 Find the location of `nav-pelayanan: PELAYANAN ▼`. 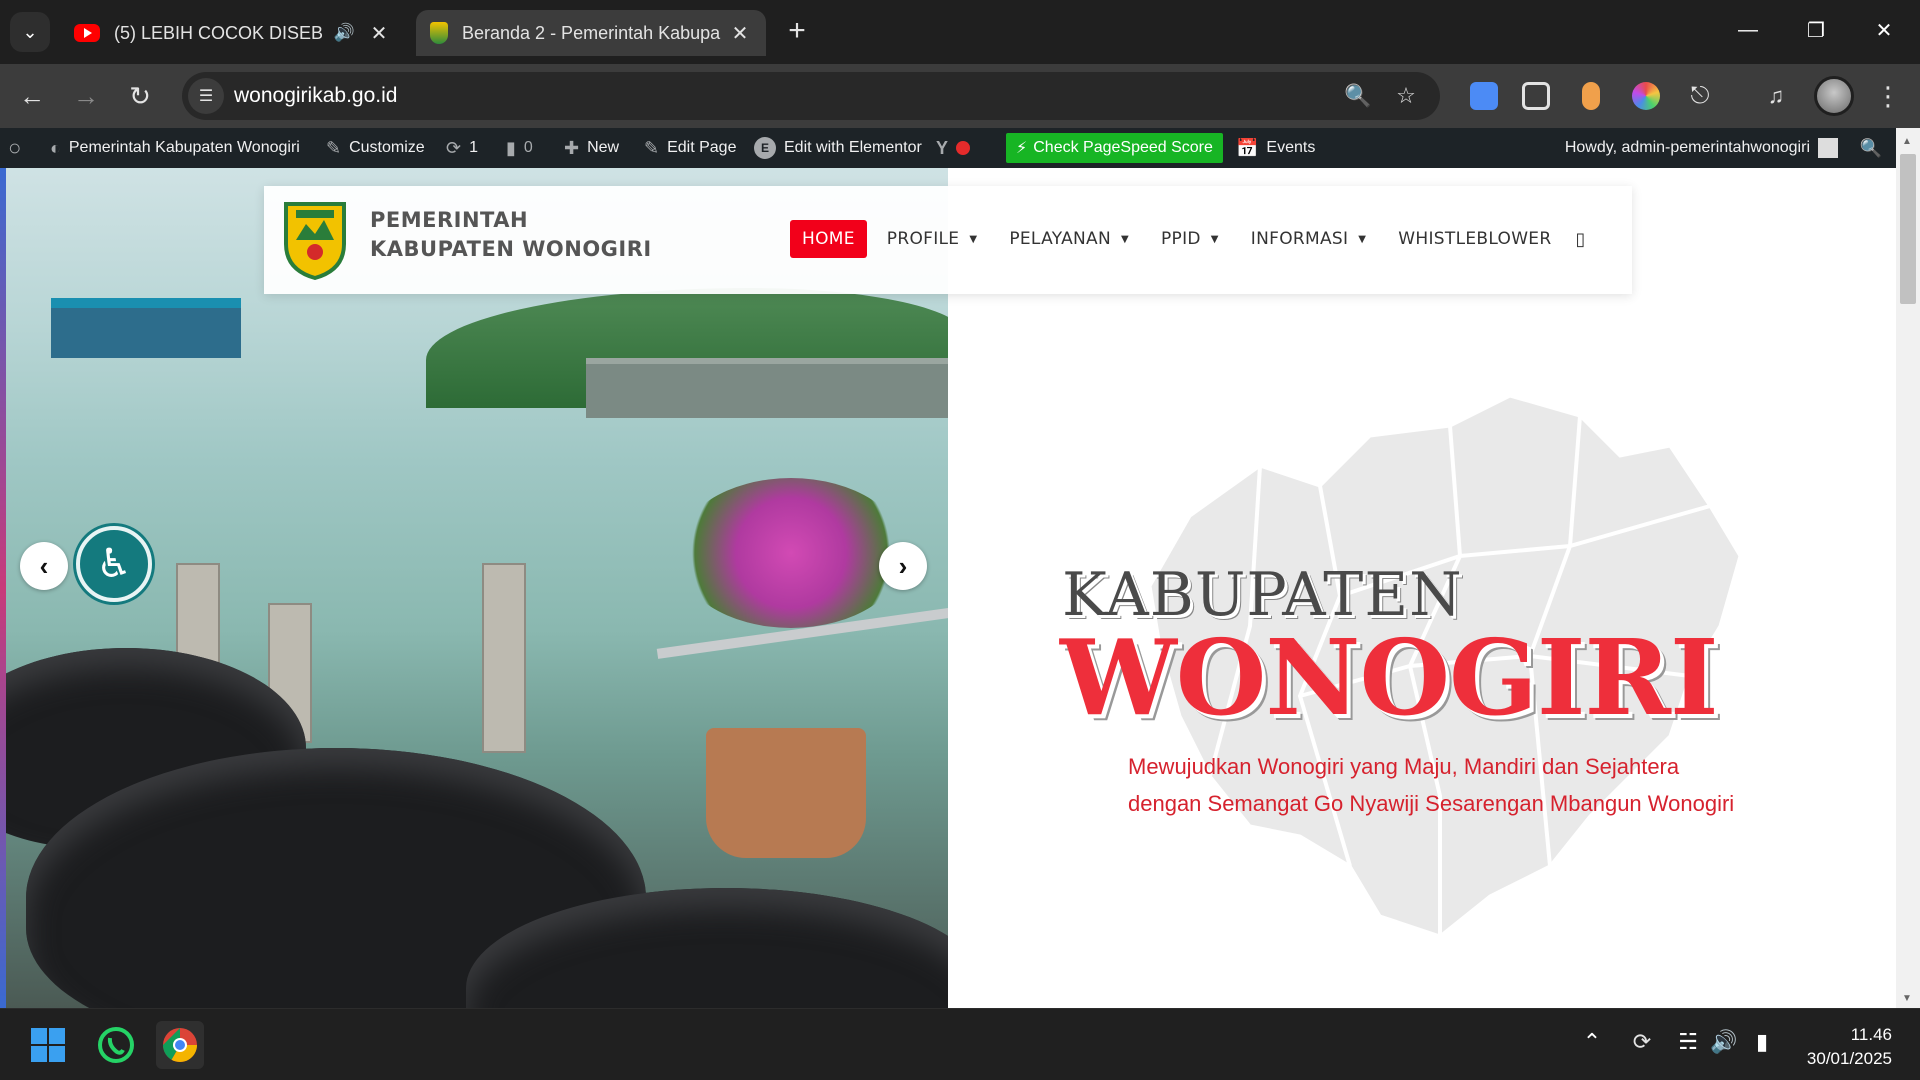

nav-pelayanan: PELAYANAN ▼ is located at coordinates (1069, 239).